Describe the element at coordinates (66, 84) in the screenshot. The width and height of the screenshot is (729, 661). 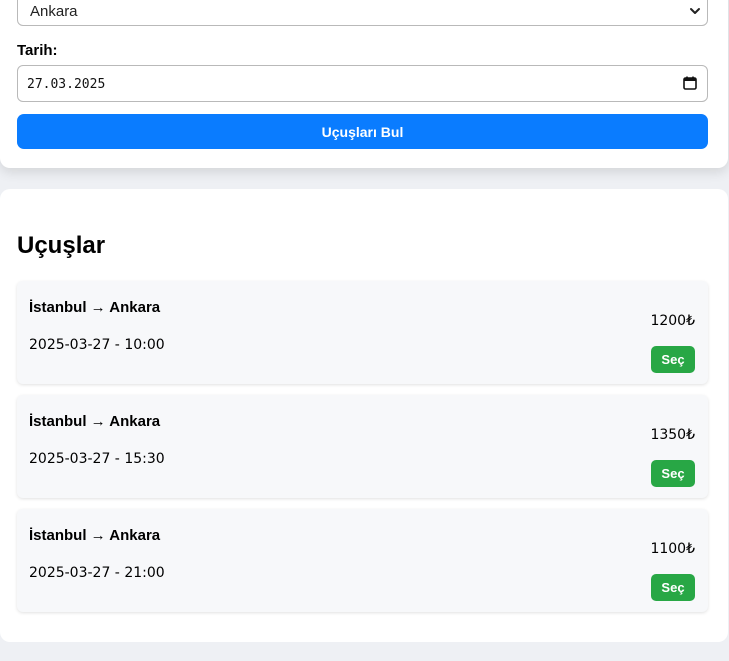
I see `date-input-value: 27.03.2025` at that location.